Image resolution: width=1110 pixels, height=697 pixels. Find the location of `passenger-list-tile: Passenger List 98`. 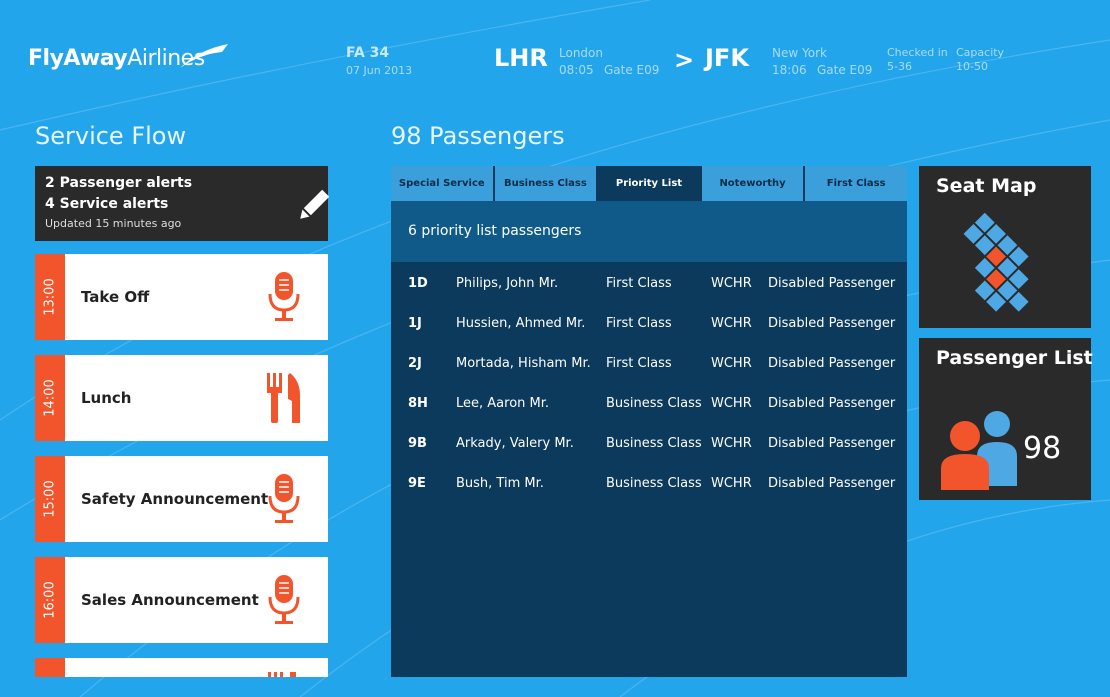

passenger-list-tile: Passenger List 98 is located at coordinates (1006, 419).